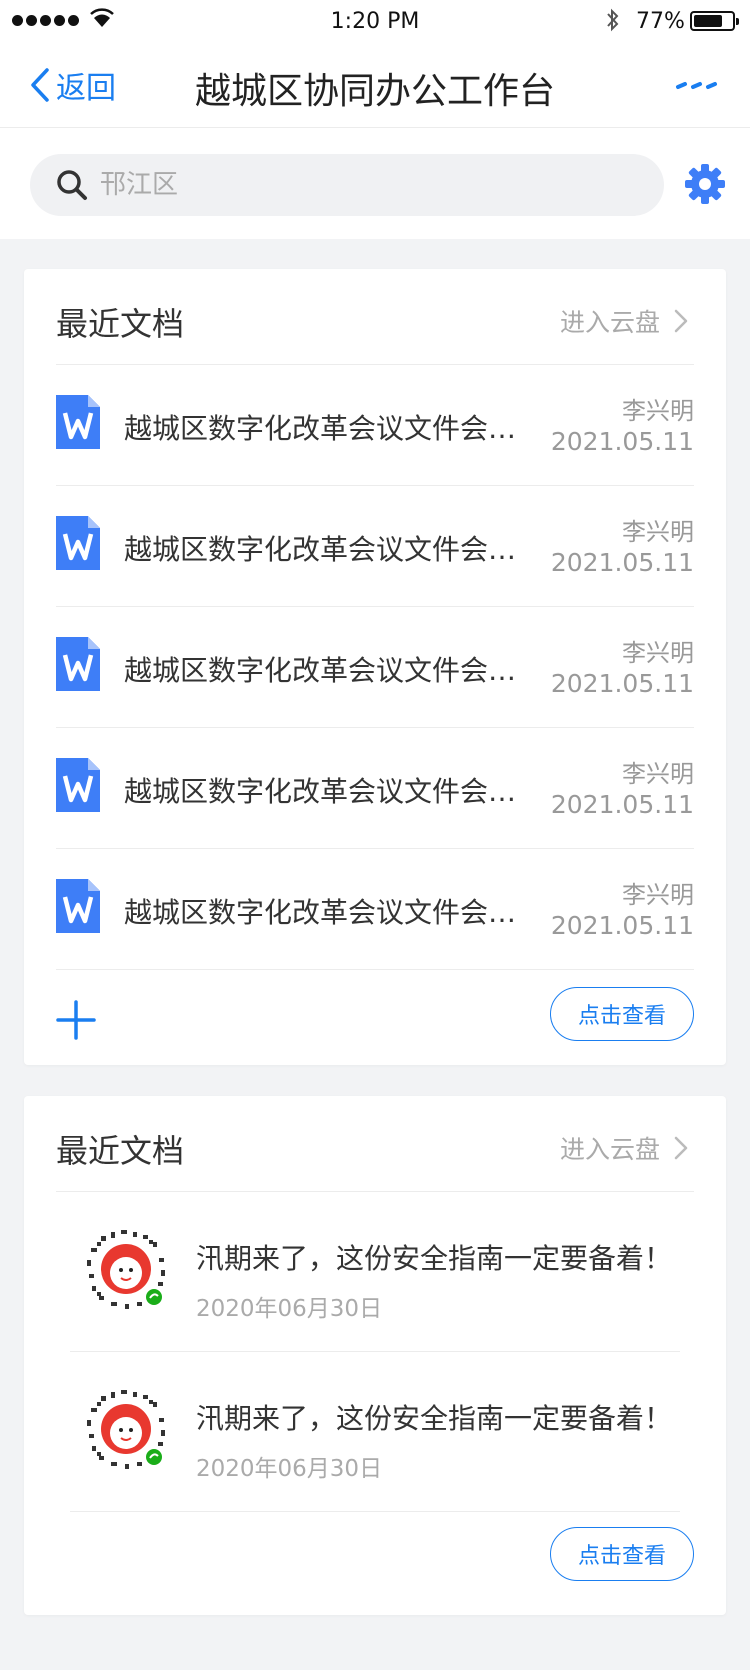  Describe the element at coordinates (660, 21) in the screenshot. I see `battery-percent: 77%` at that location.